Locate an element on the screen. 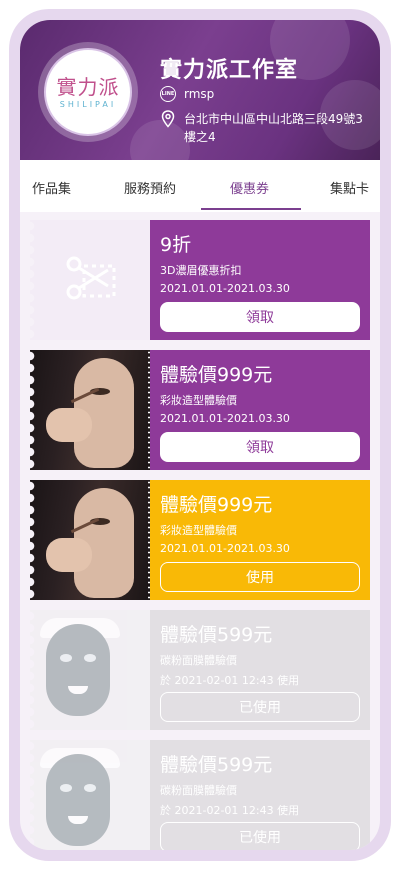  logo-subtext: SHILIPAI is located at coordinates (88, 104).